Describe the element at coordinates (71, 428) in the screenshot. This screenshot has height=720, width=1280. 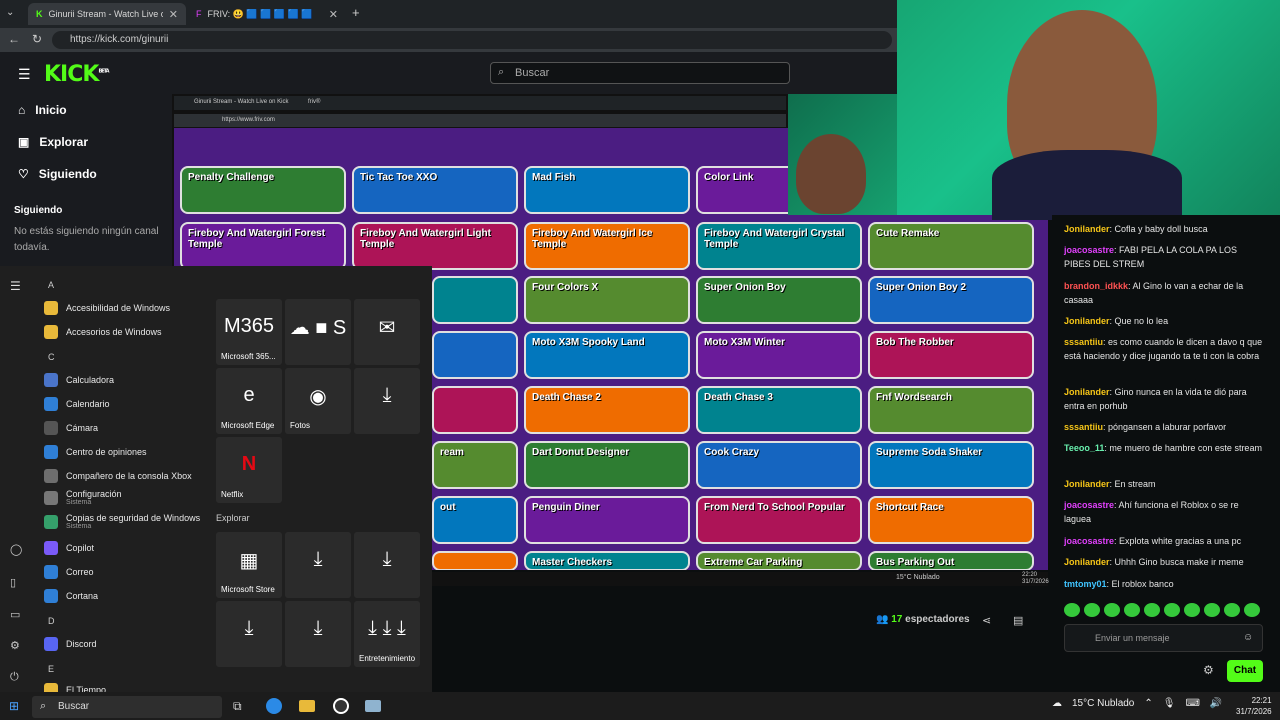
I see `start-app-item: Cámara` at that location.